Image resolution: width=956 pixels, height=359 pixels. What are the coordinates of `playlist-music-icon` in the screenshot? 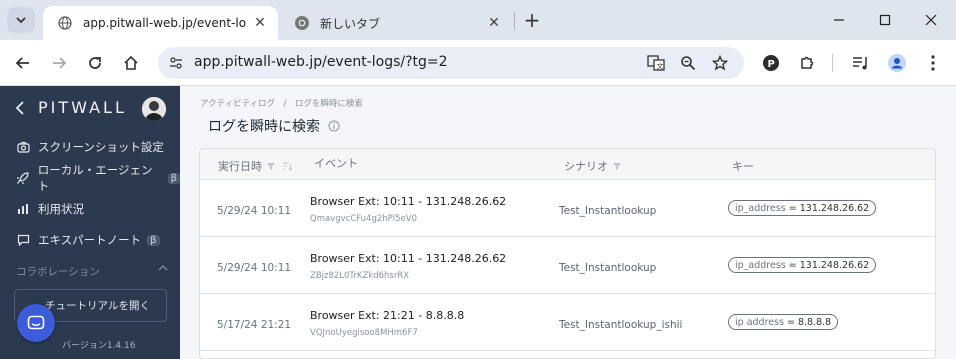 It's located at (860, 63).